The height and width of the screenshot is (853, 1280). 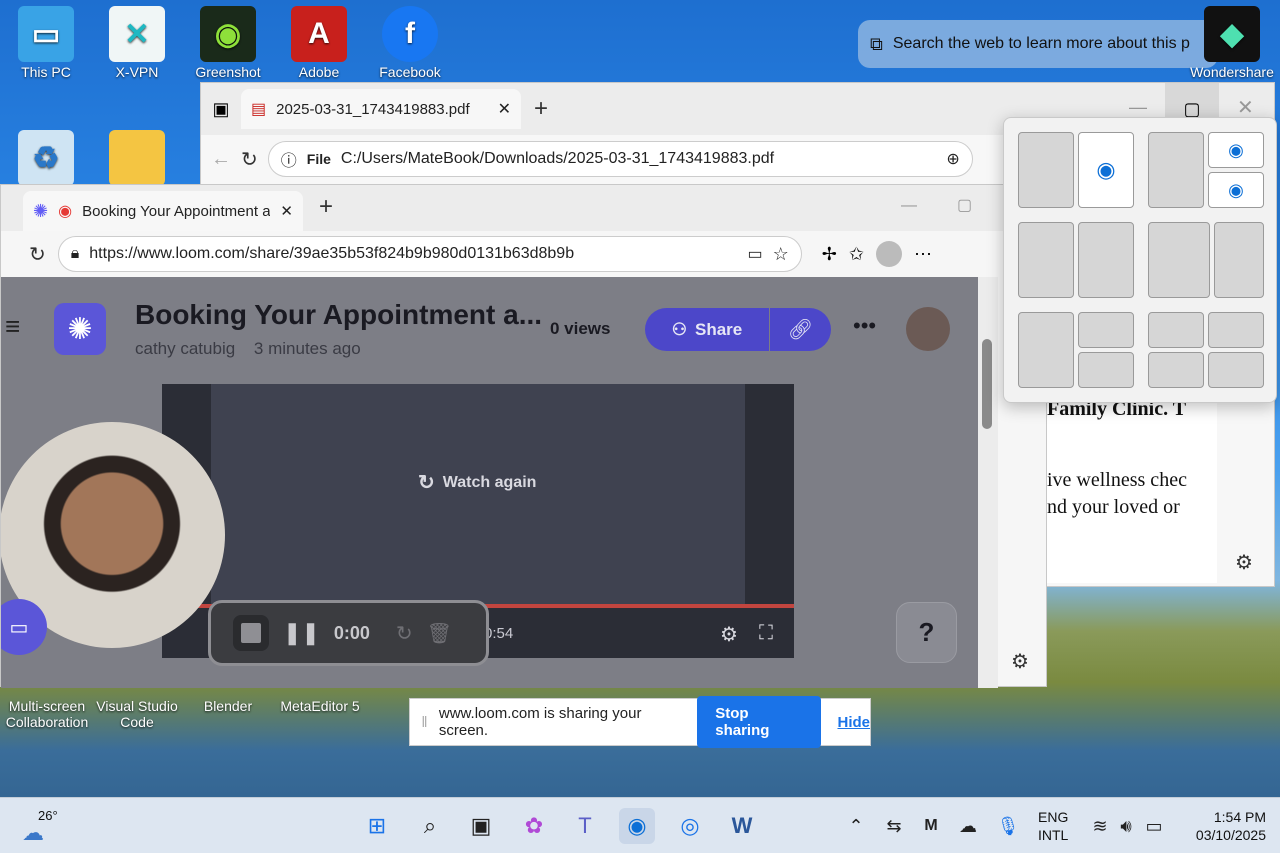 I want to click on hide-link: Hide, so click(x=853, y=722).